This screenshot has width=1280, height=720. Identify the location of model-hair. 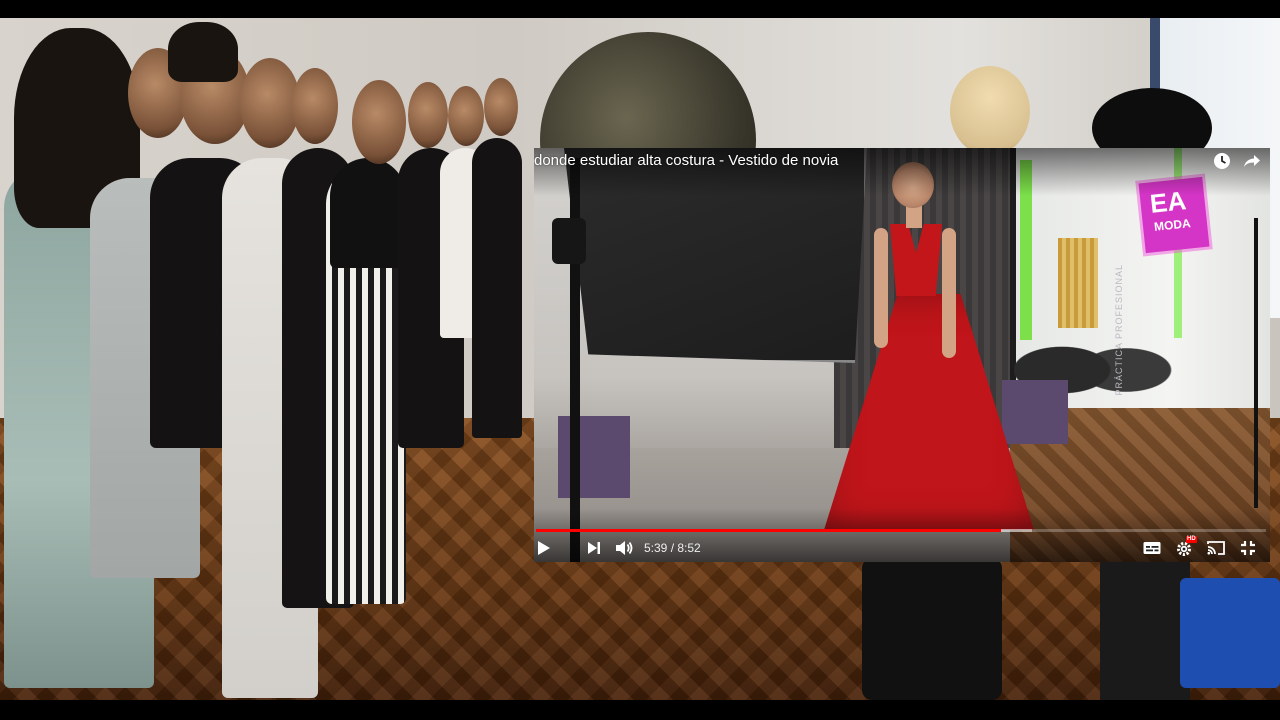
(203, 52).